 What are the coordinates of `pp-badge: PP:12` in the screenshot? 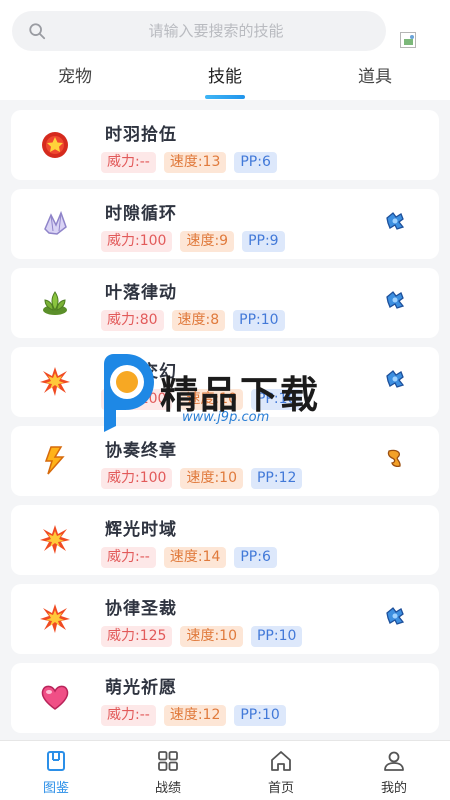 It's located at (276, 478).